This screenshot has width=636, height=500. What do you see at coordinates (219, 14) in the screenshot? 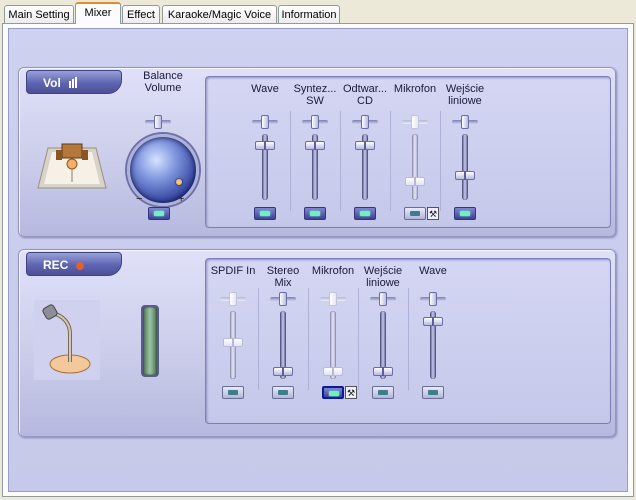
I see `tab-karaoke-magic-voice: Karaoke/Magic Voice` at bounding box center [219, 14].